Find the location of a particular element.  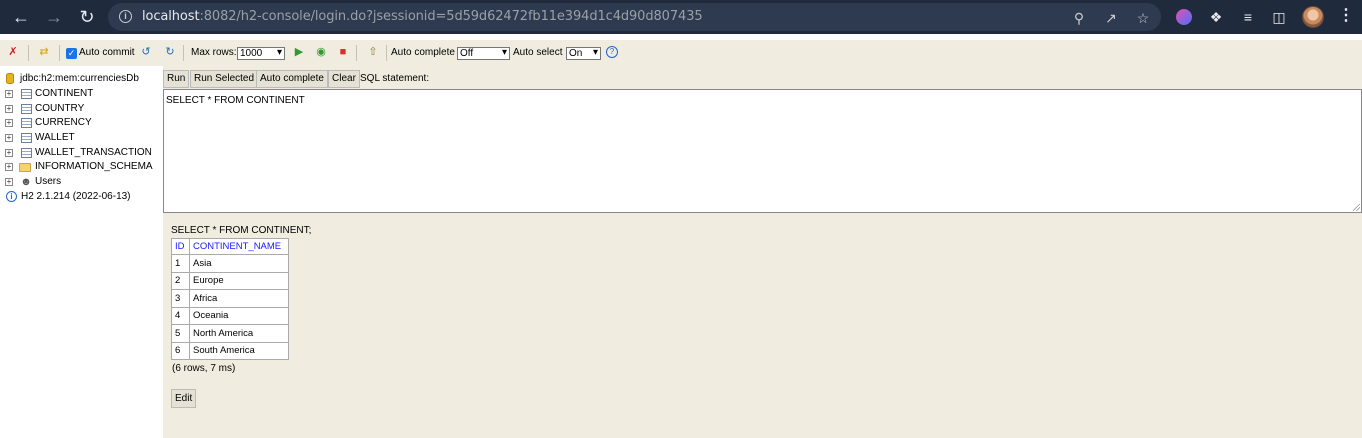

schema-label: INFORMATION_SCHEMA is located at coordinates (94, 166).